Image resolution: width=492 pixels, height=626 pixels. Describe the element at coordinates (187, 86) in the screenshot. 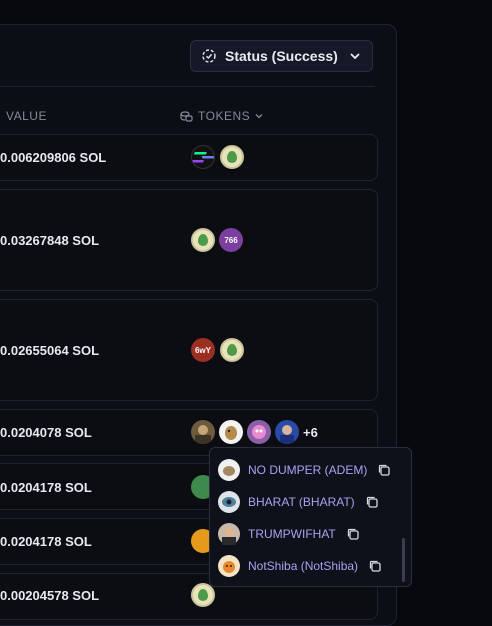

I see `header-divider` at that location.